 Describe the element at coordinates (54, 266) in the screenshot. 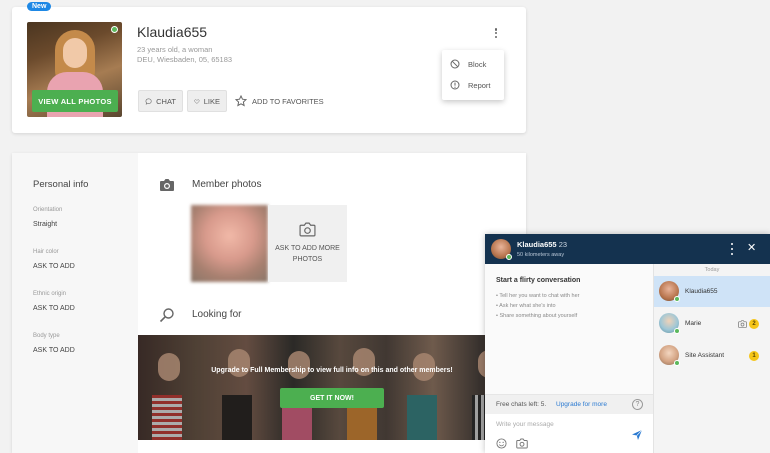

I see `field-value-hair-color: ASK TO ADD` at that location.